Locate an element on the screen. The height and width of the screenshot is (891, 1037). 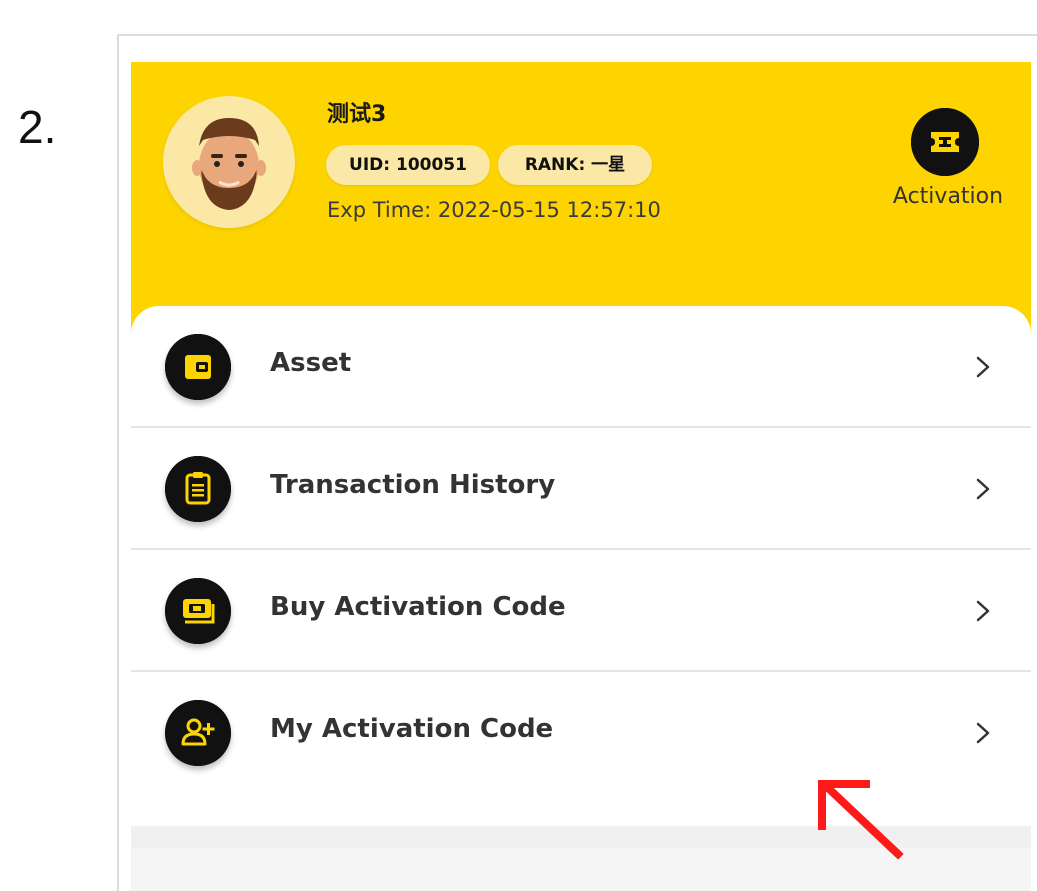
menu-item-transaction-history: Transaction History is located at coordinates (581, 489).